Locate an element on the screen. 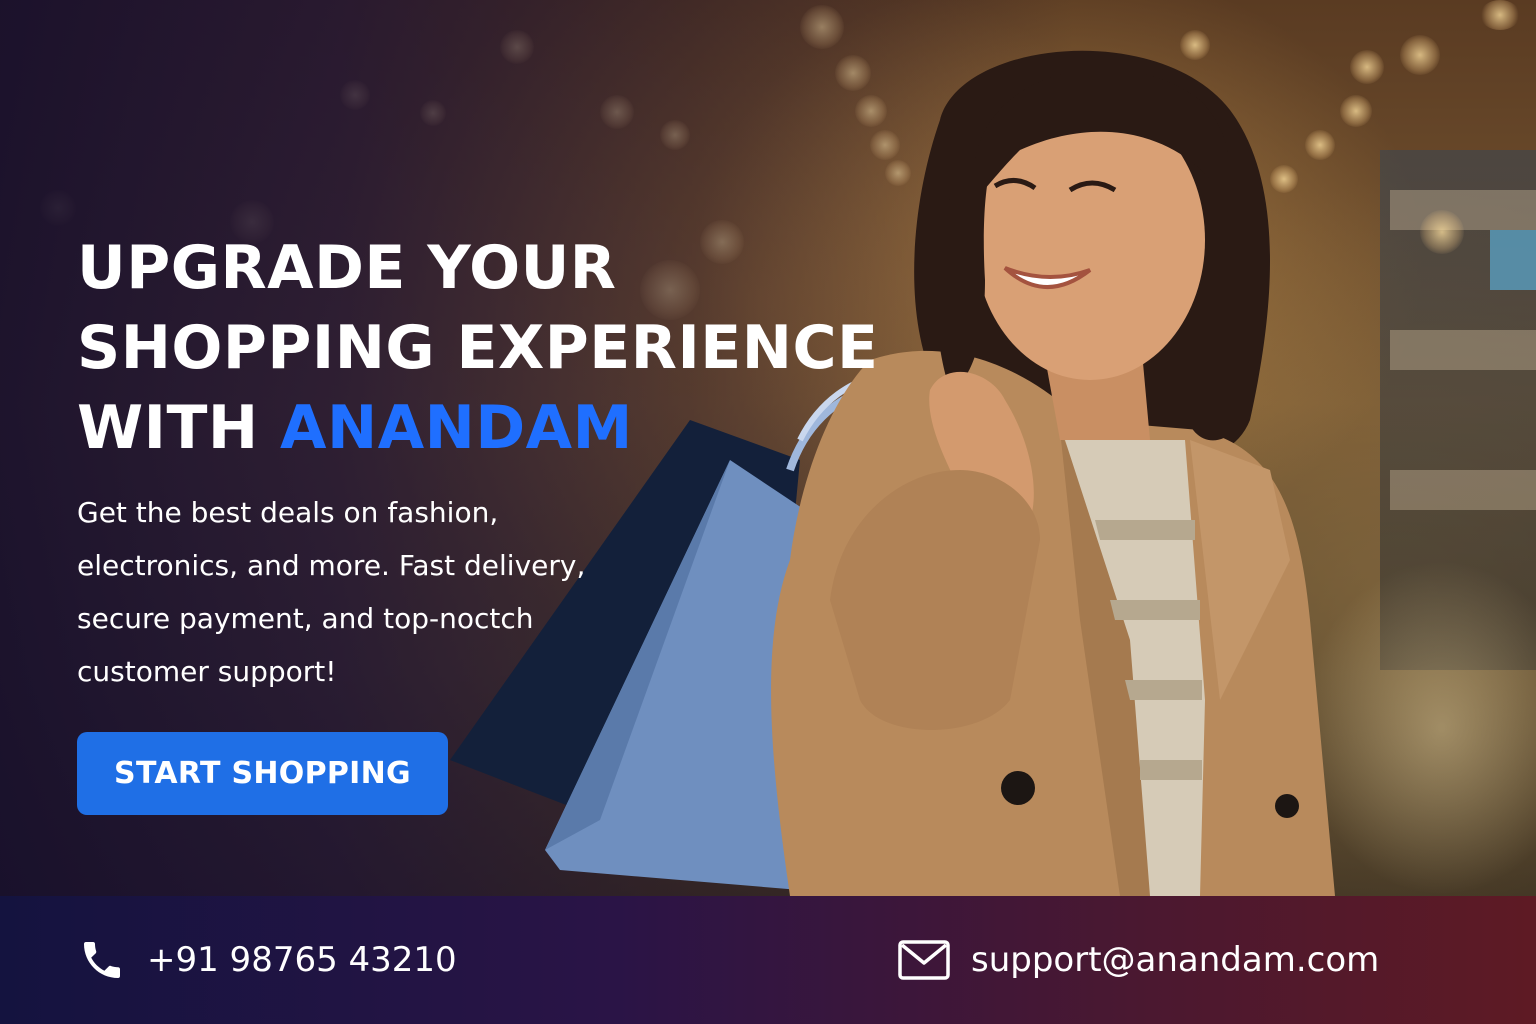 The image size is (1536, 1024). headline-line-1: UPGRADE YOUR is located at coordinates (347, 268).